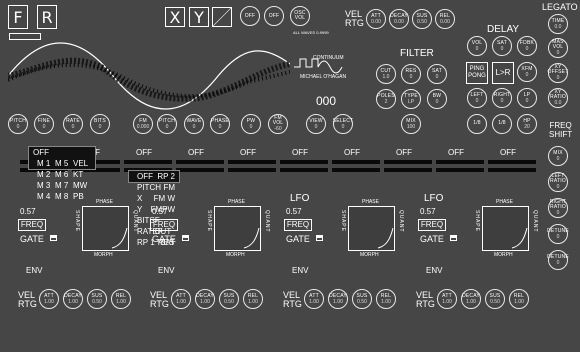 The width and height of the screenshot is (580, 352). What do you see at coordinates (386, 74) in the screenshot?
I see `filter-knob-0: CUT 1.0` at bounding box center [386, 74].